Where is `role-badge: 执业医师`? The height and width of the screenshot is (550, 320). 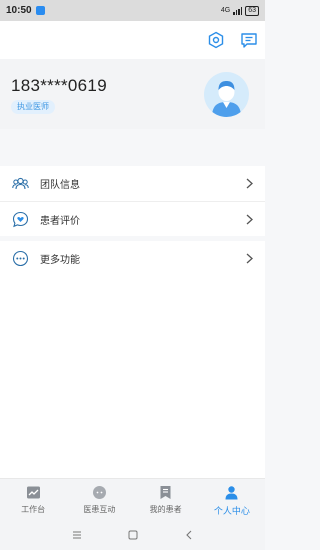 role-badge: 执业医师 is located at coordinates (33, 107).